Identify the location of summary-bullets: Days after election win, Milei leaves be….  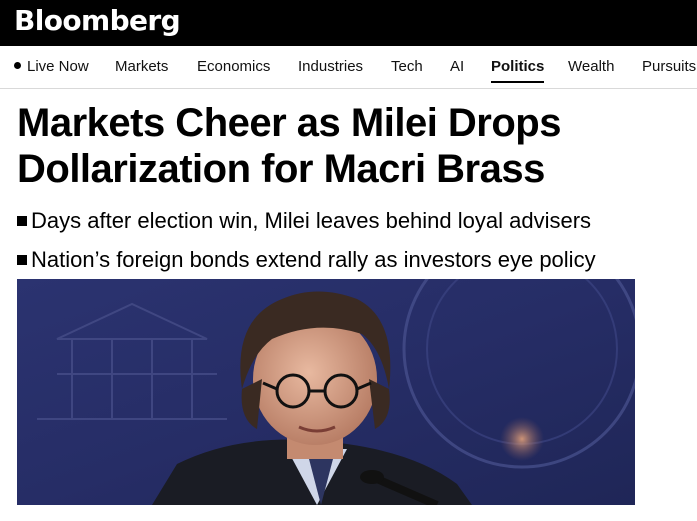
(306, 244).